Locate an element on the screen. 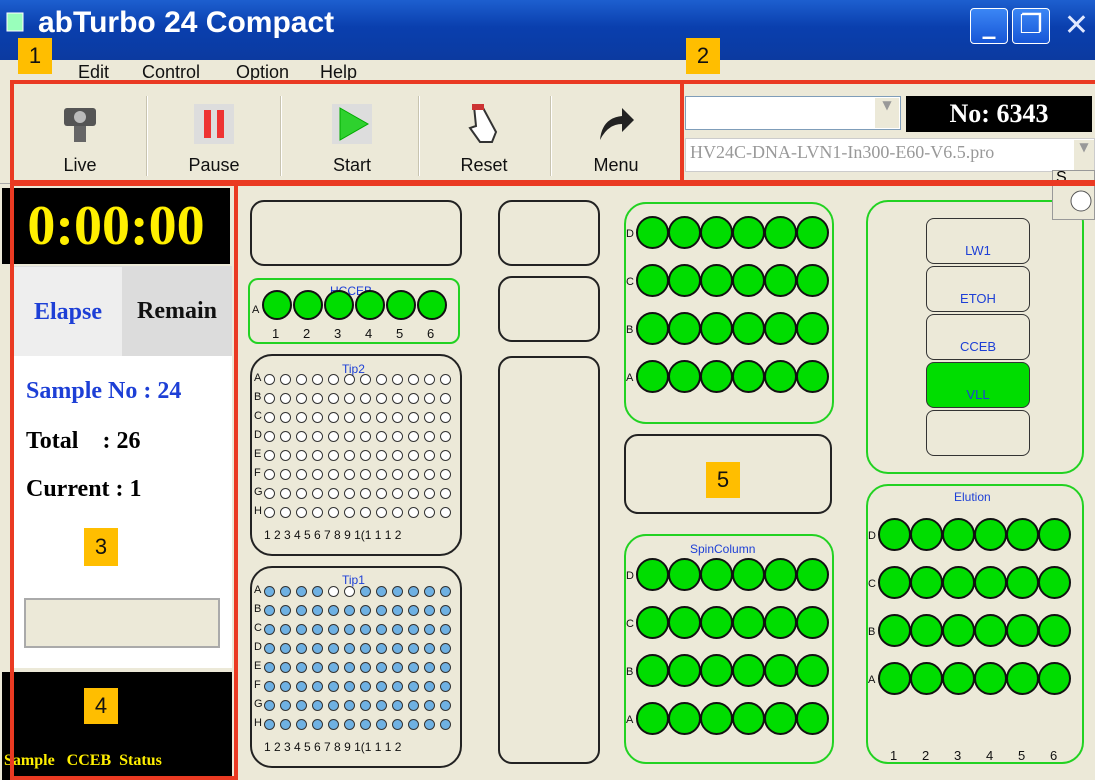  menu-option: Option is located at coordinates (262, 72).